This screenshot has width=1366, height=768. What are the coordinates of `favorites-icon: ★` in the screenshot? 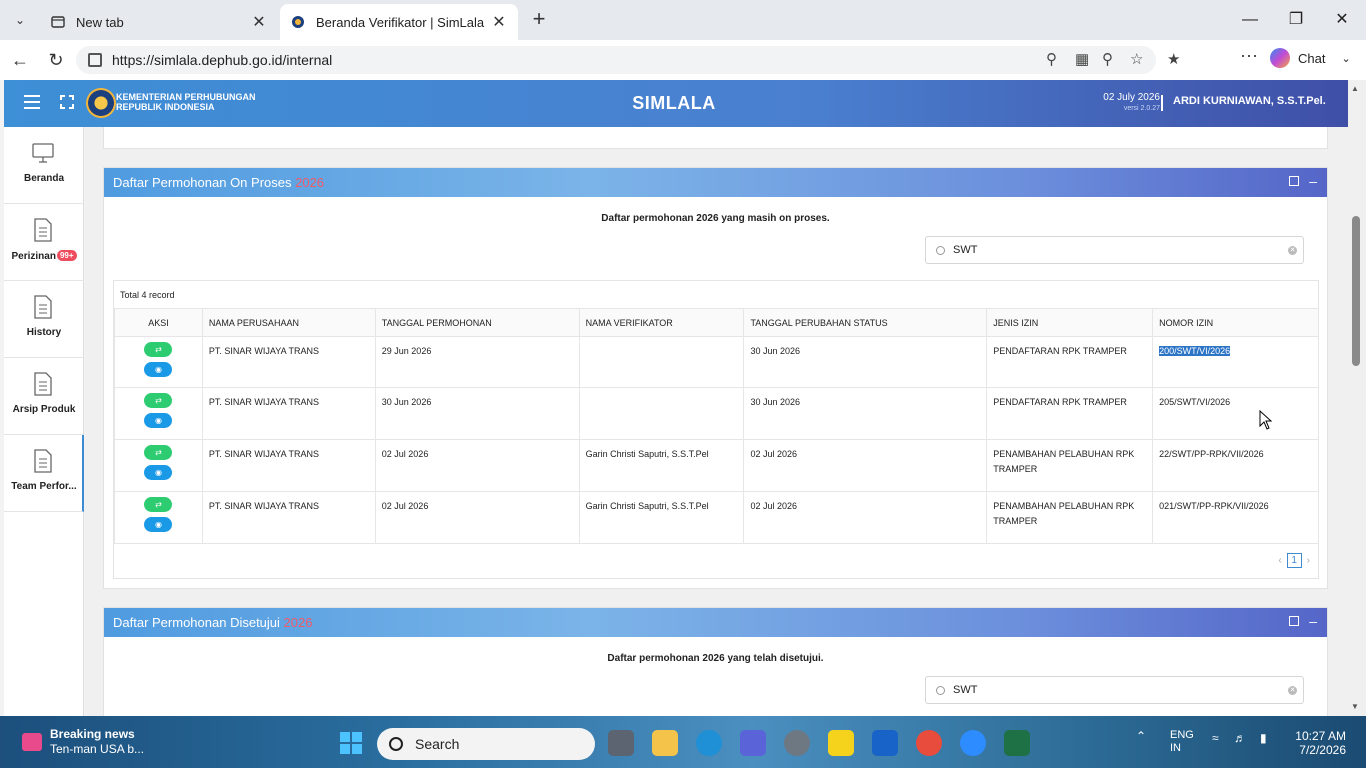 It's located at (1173, 59).